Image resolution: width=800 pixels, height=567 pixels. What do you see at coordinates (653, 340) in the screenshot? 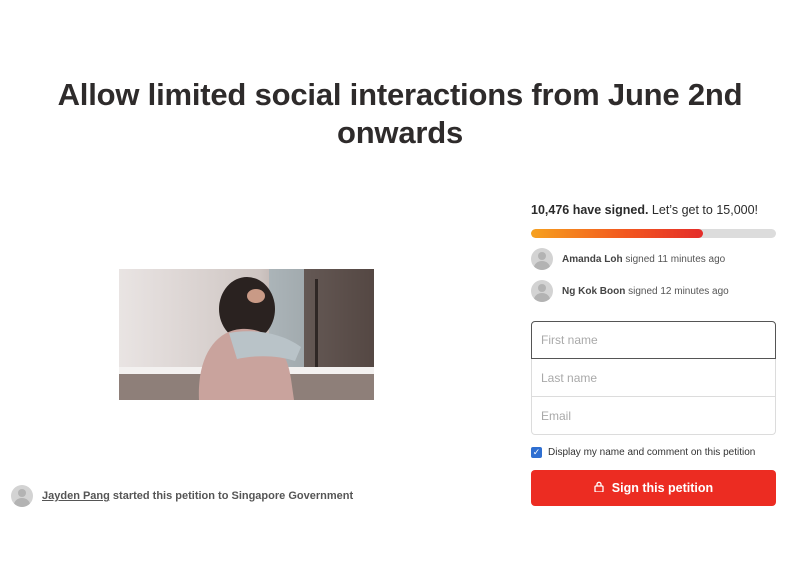
I see `first-name-field` at bounding box center [653, 340].